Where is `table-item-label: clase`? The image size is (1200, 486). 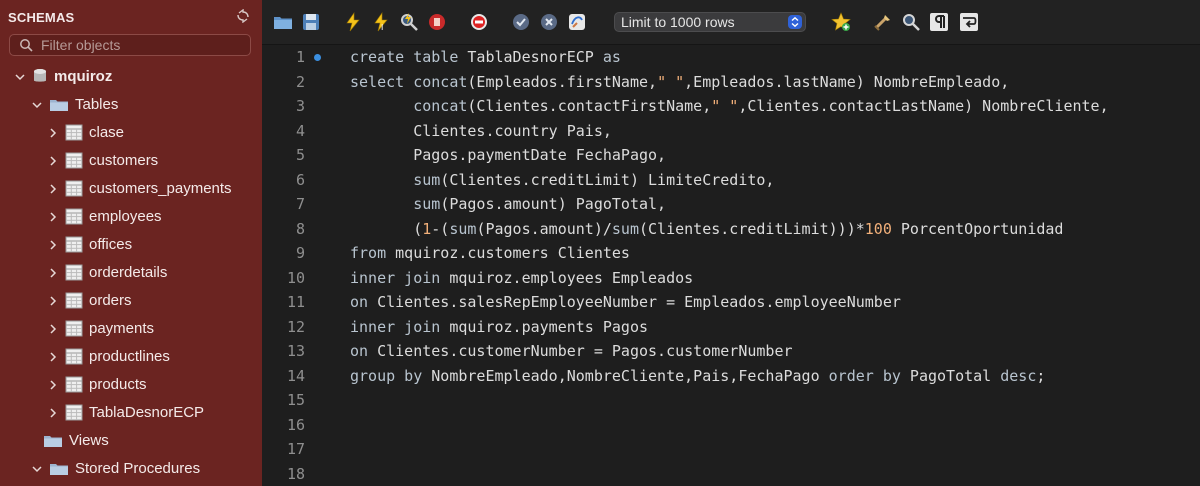
table-item-label: clase is located at coordinates (107, 132).